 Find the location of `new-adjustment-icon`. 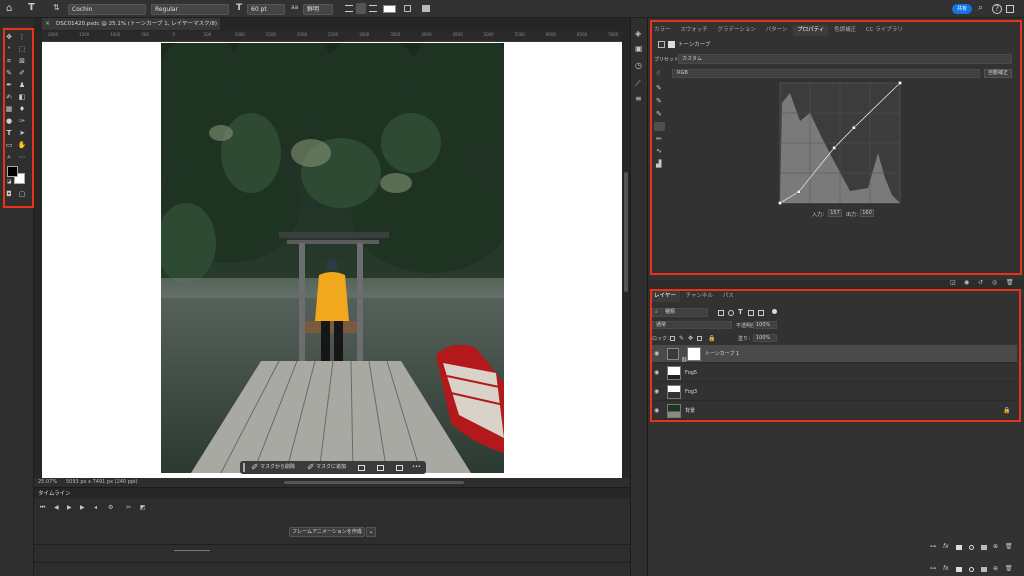

new-adjustment-icon is located at coordinates (971, 547).